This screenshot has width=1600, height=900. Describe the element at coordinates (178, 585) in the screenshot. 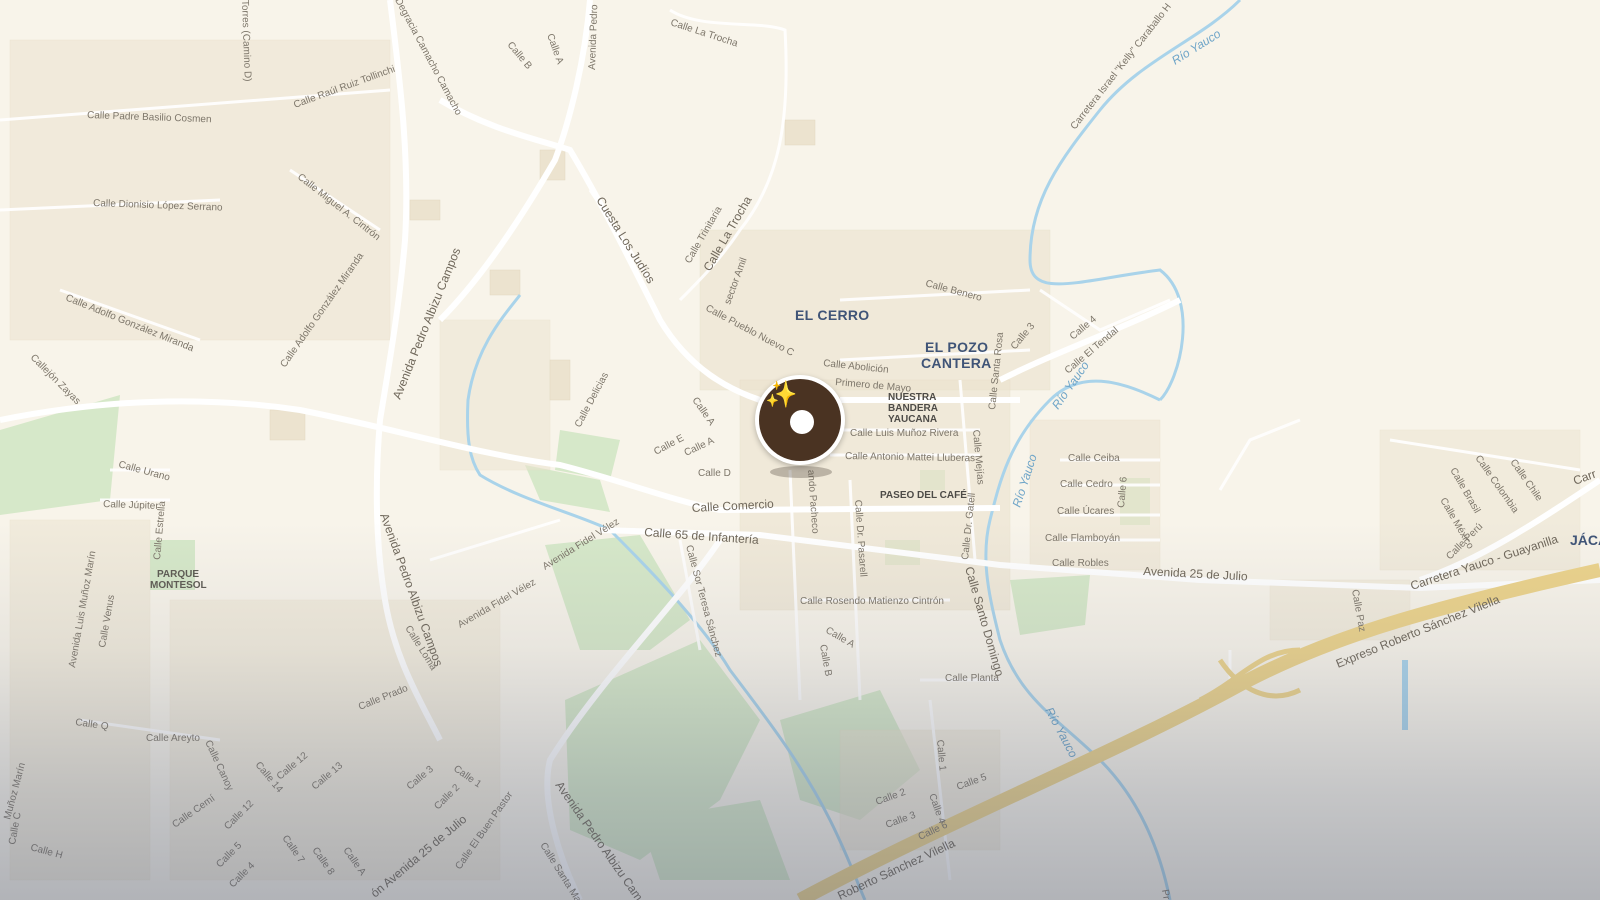

I see `park-label-montesol: MONTESOL` at that location.